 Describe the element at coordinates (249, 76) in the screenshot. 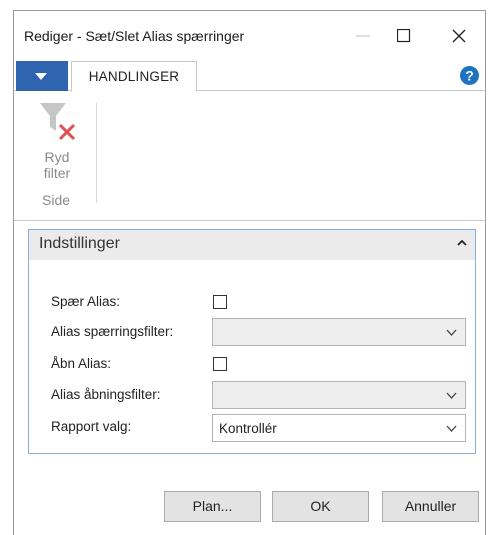

I see `ribbon-tab-strip: HANDLINGER ?` at that location.